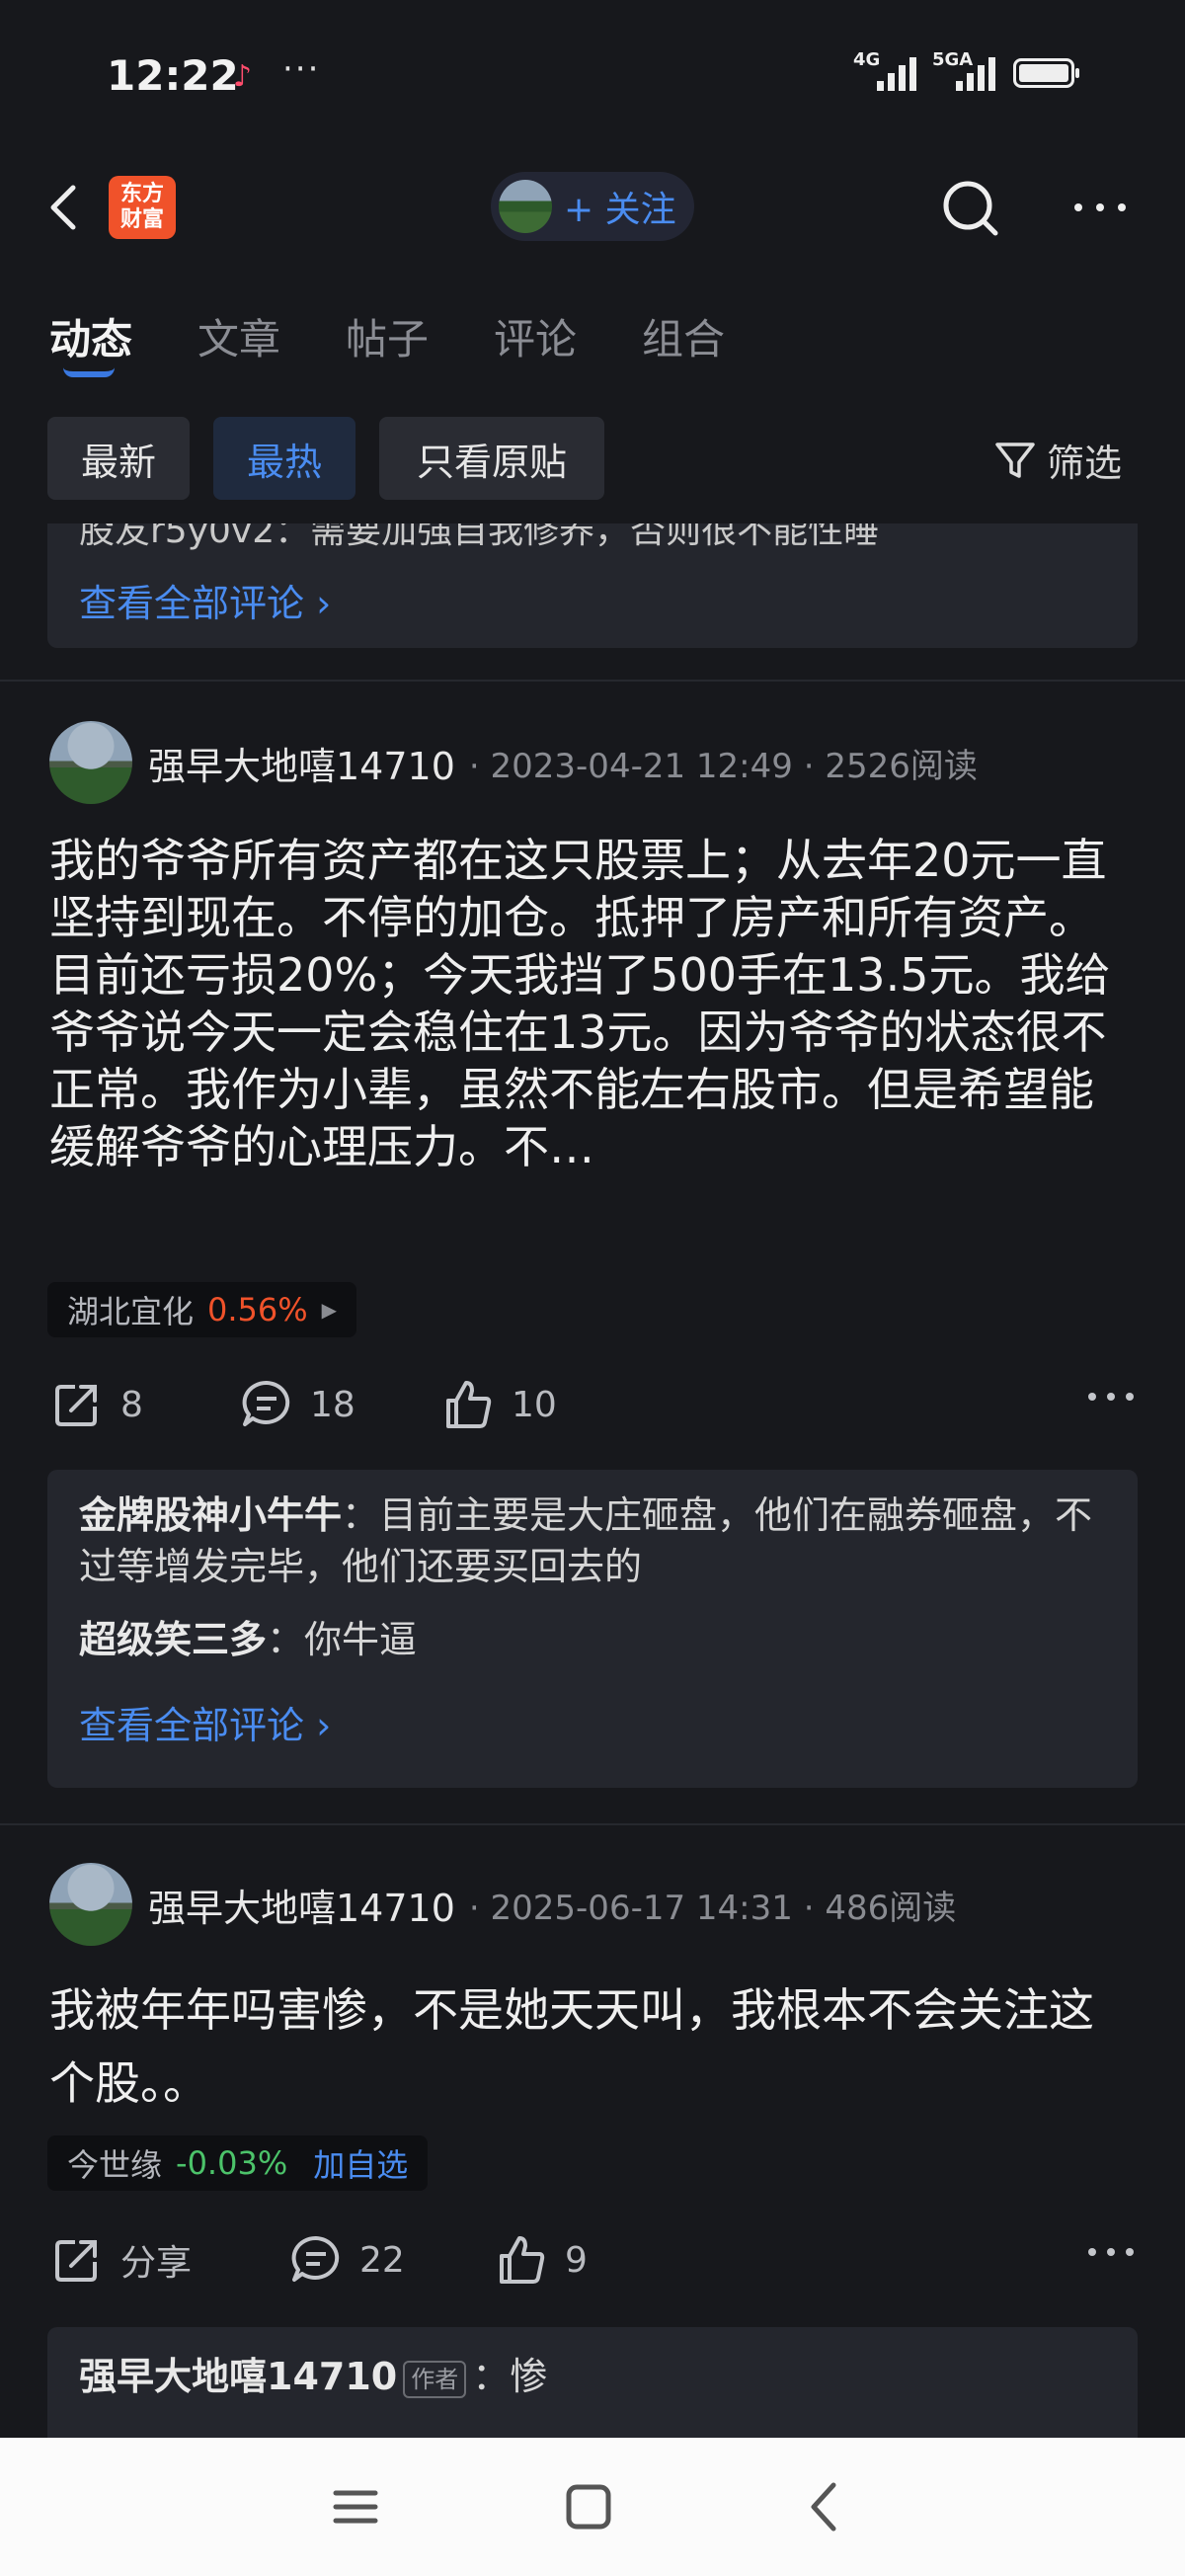 The width and height of the screenshot is (1185, 2576). What do you see at coordinates (1015, 460) in the screenshot?
I see `filter-funnel-icon` at bounding box center [1015, 460].